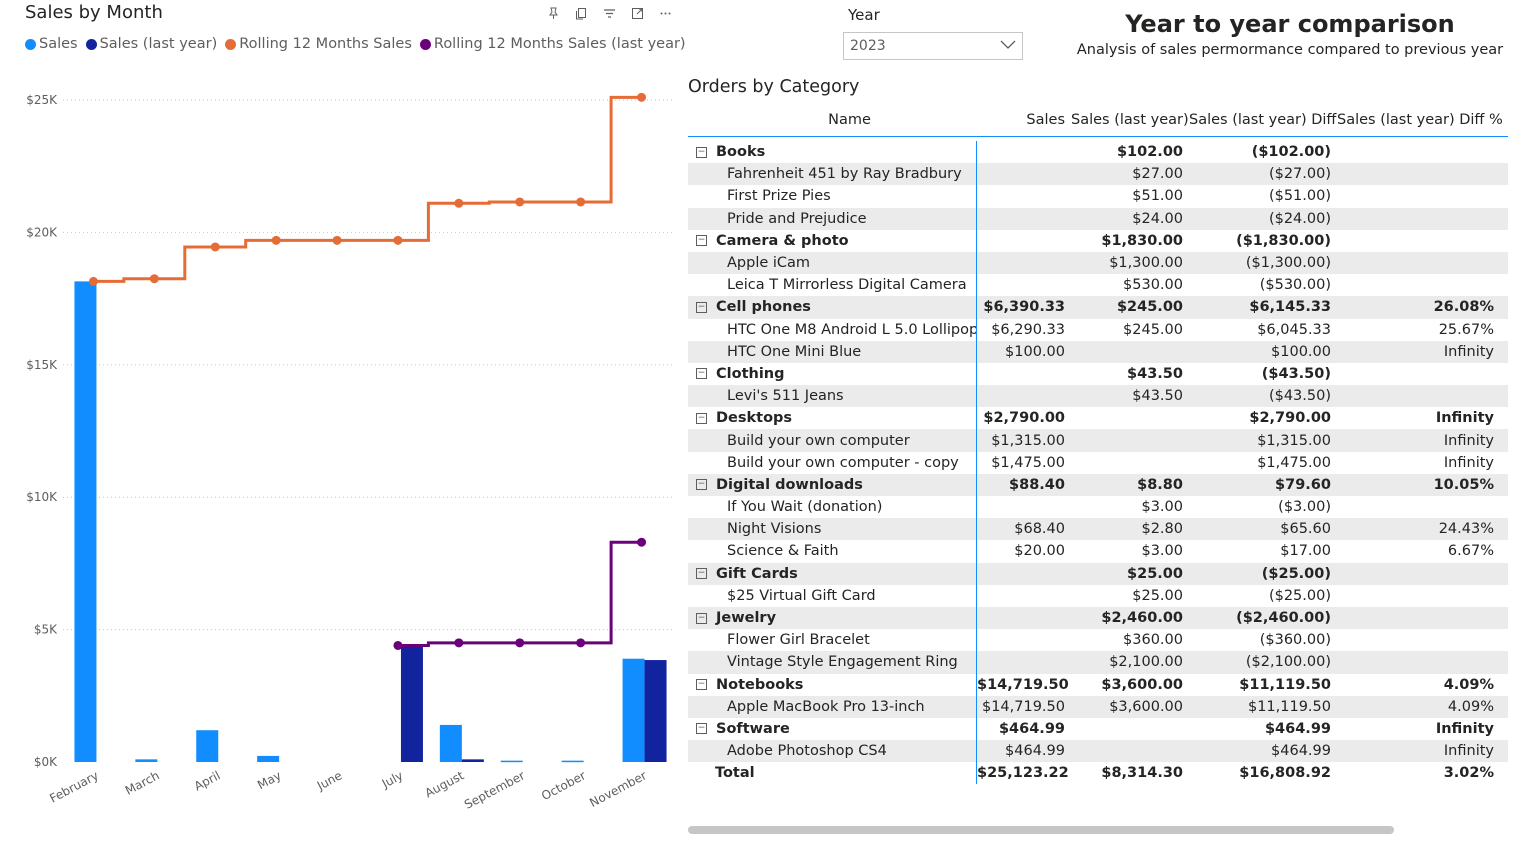 The image size is (1521, 841). What do you see at coordinates (832, 285) in the screenshot?
I see `row-name-cell: Leica T Mirrorless Digital Camera` at bounding box center [832, 285].